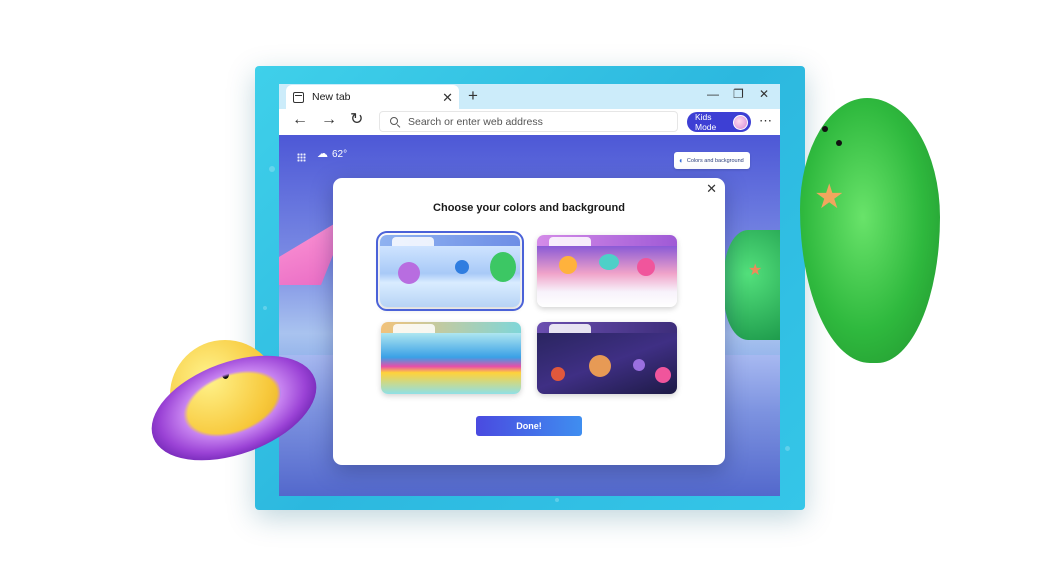 This screenshot has height=585, width=1040. I want to click on address-input, so click(533, 121).